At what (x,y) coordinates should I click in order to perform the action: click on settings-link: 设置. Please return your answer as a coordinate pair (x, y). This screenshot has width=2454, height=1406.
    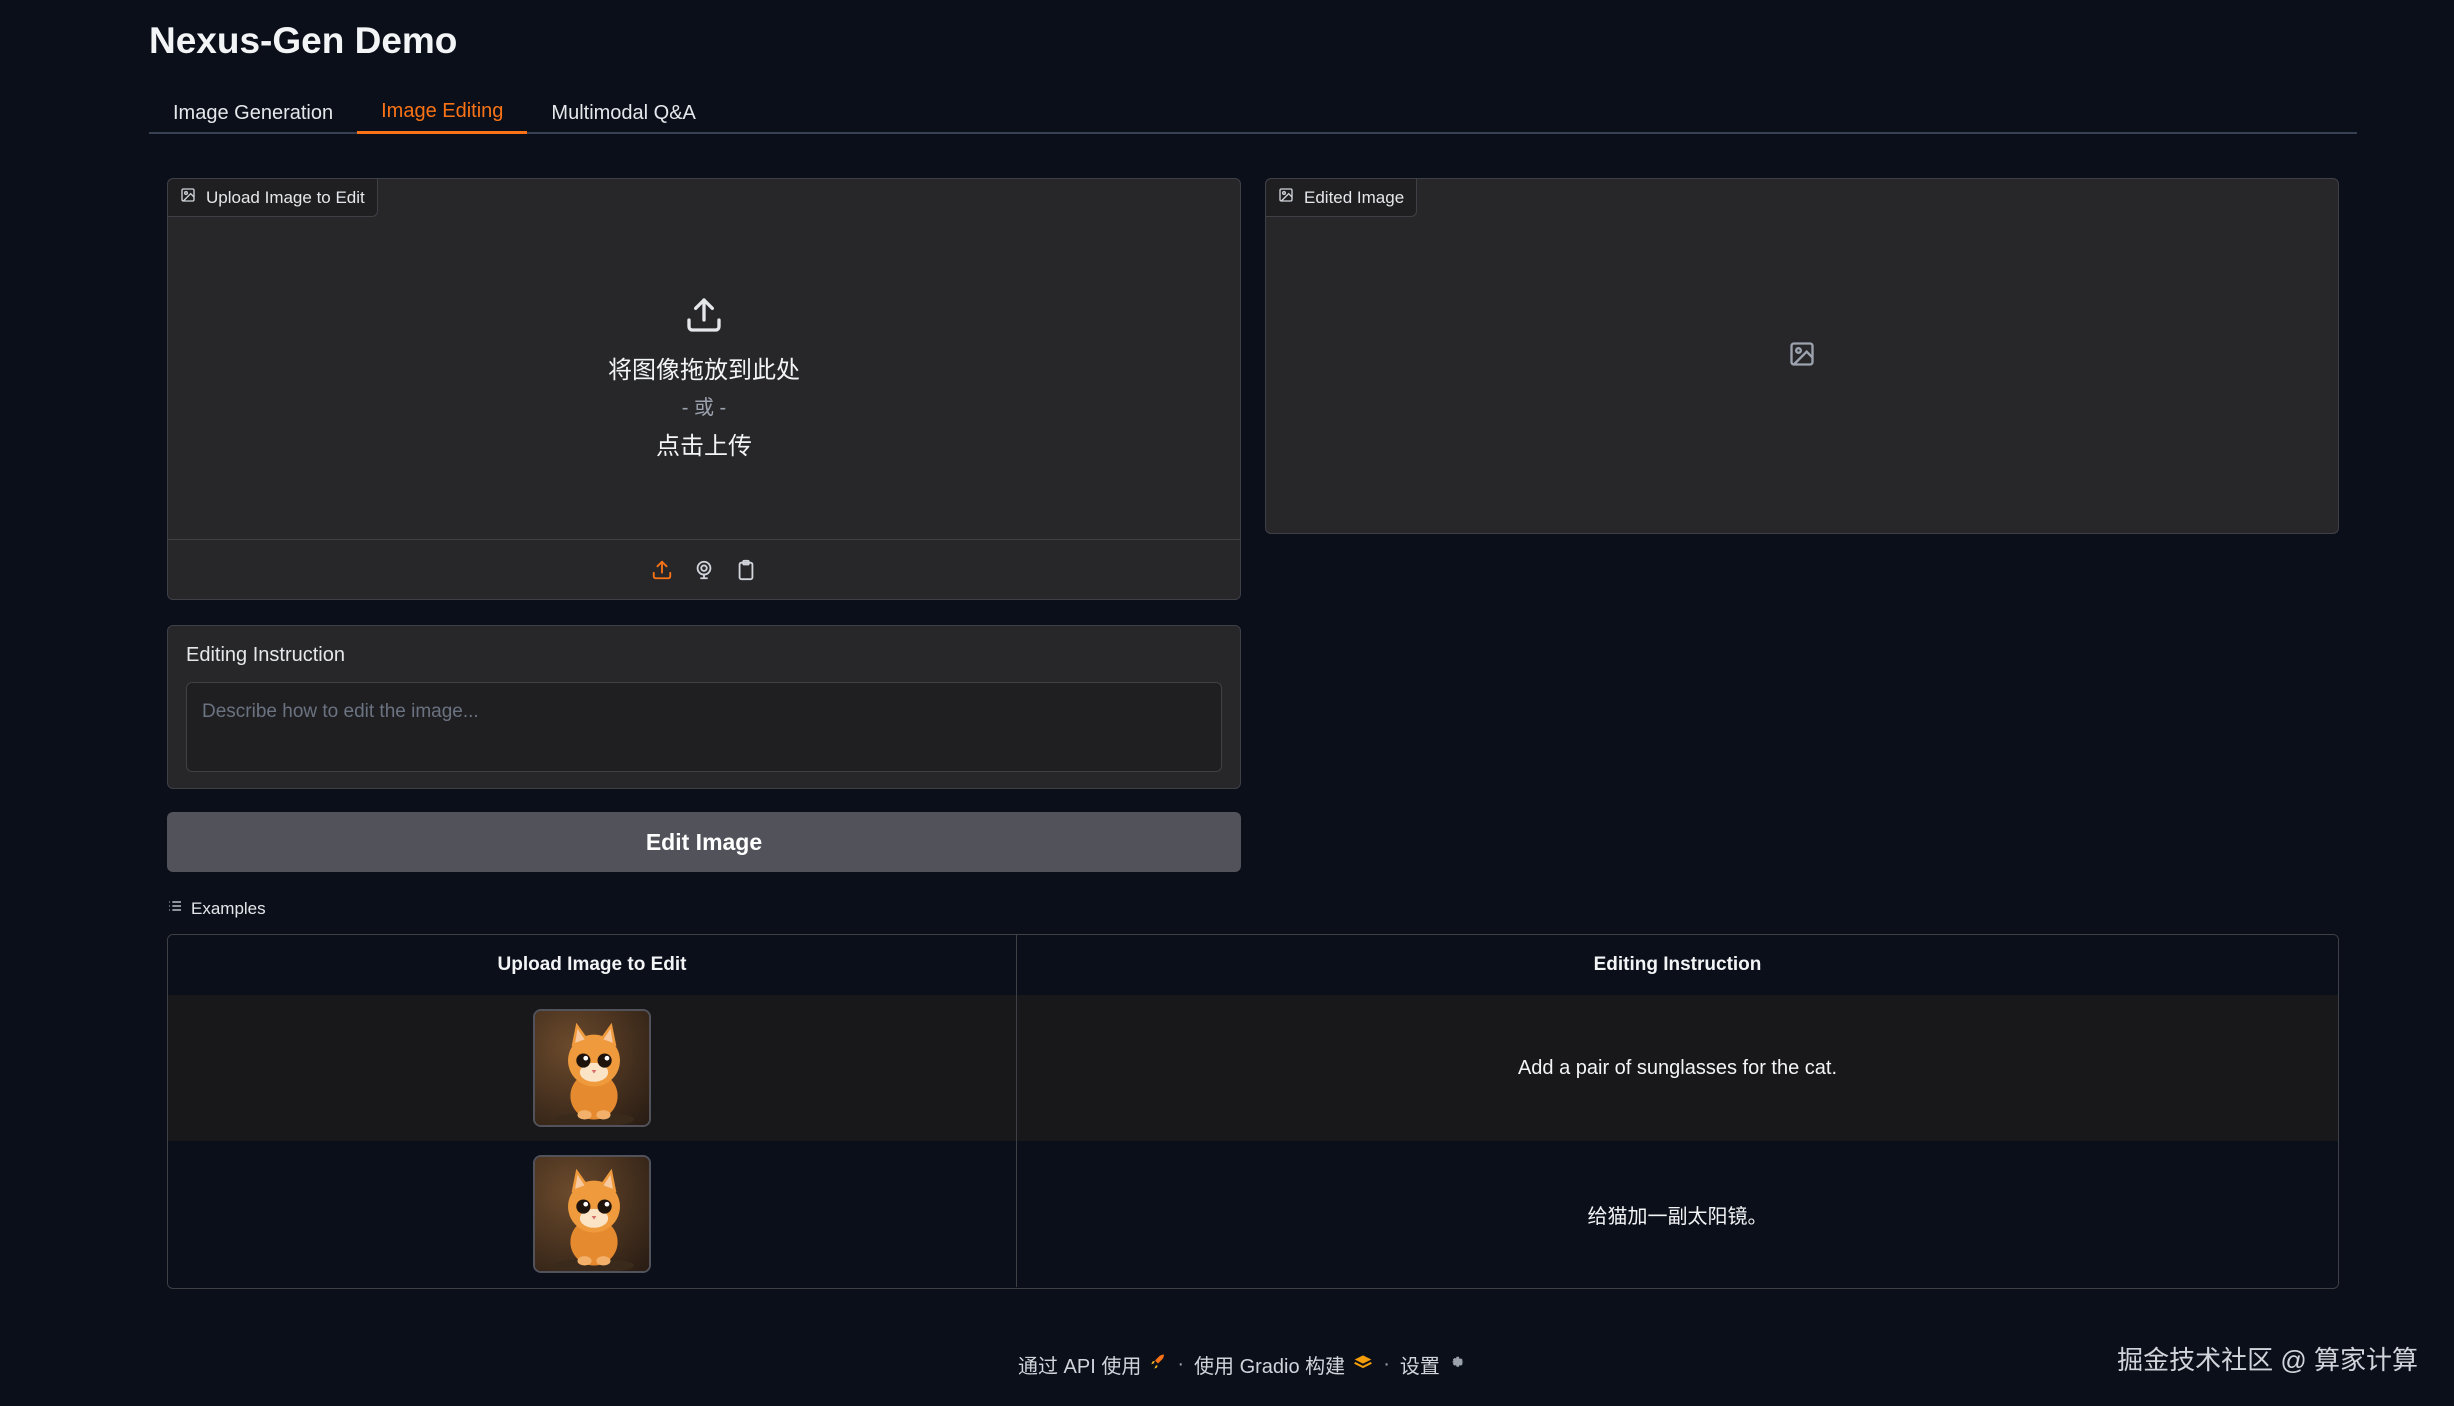
    Looking at the image, I should click on (1433, 1364).